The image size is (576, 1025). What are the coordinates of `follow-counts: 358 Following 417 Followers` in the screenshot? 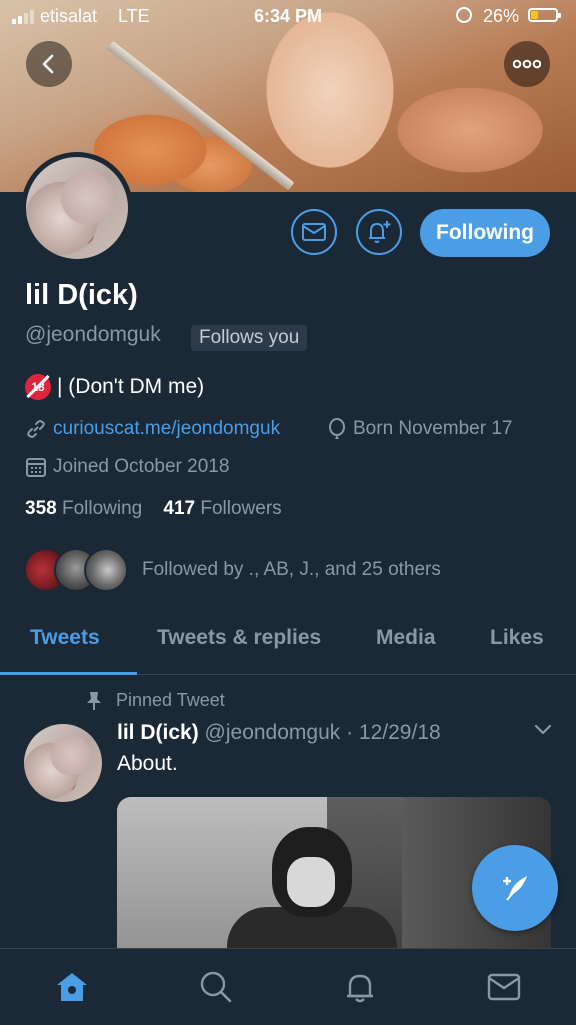 It's located at (153, 509).